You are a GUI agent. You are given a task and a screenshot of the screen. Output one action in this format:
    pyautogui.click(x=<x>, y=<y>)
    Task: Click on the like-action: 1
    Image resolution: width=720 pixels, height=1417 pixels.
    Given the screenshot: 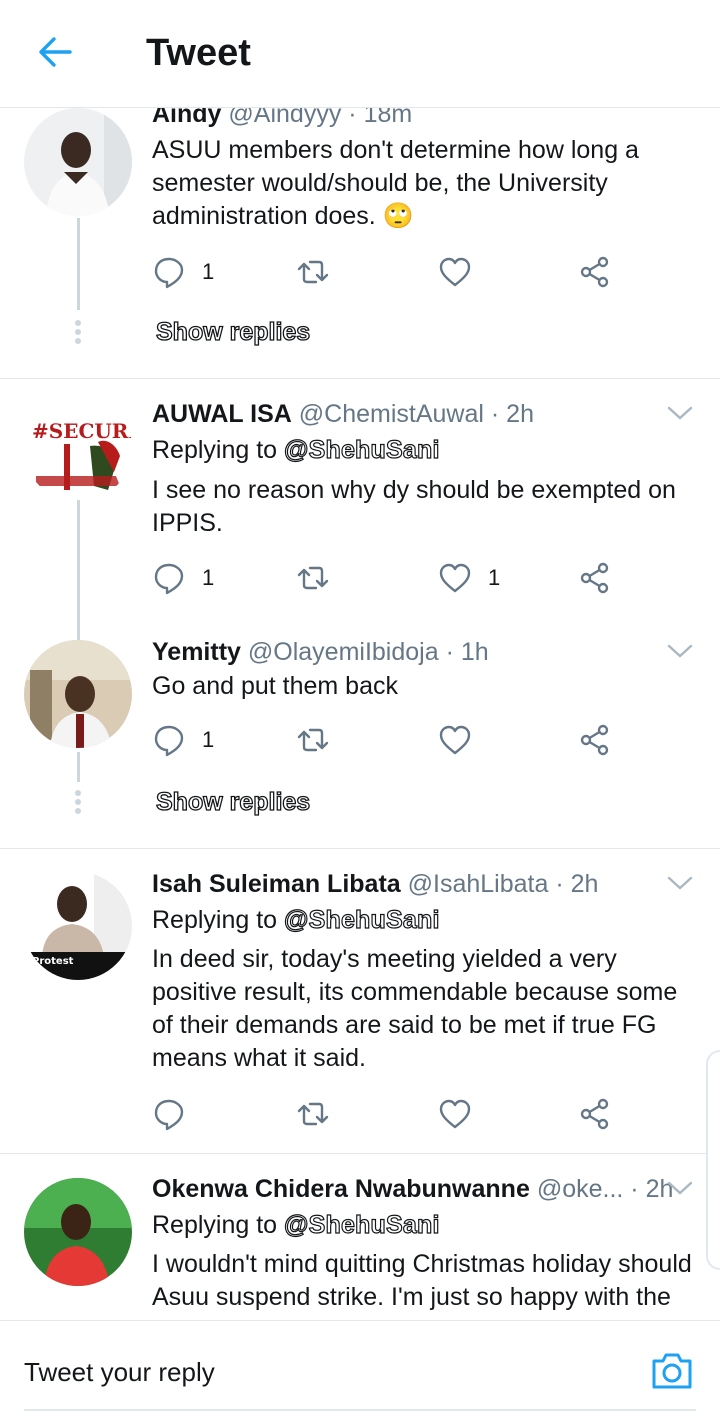 What is the action you would take?
    pyautogui.click(x=469, y=578)
    